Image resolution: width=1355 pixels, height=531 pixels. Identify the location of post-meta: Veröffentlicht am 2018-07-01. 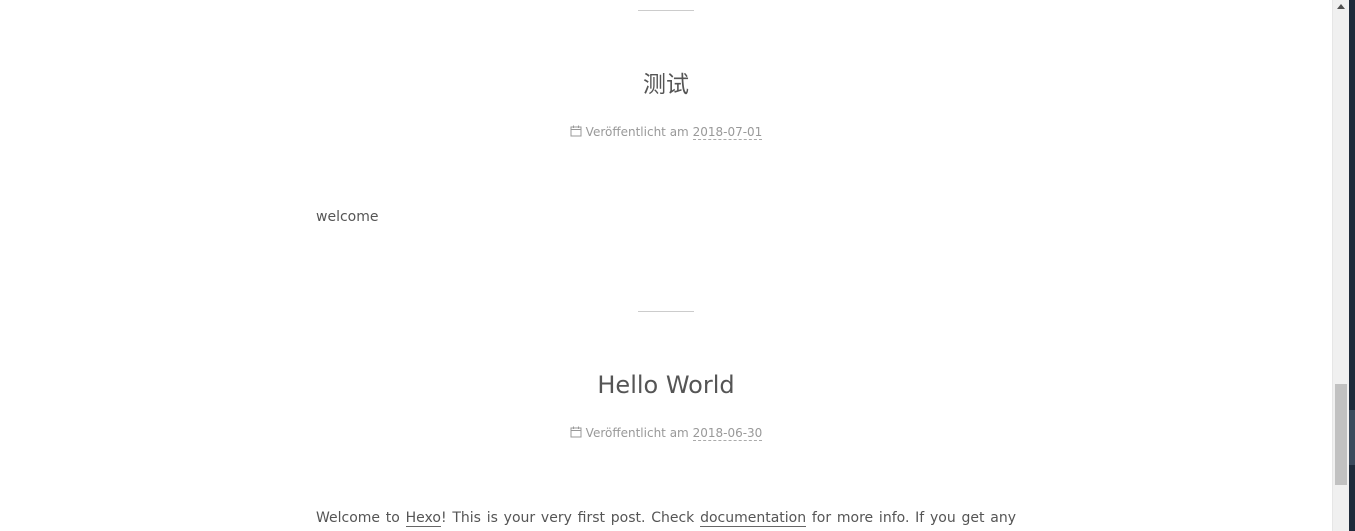
(666, 132).